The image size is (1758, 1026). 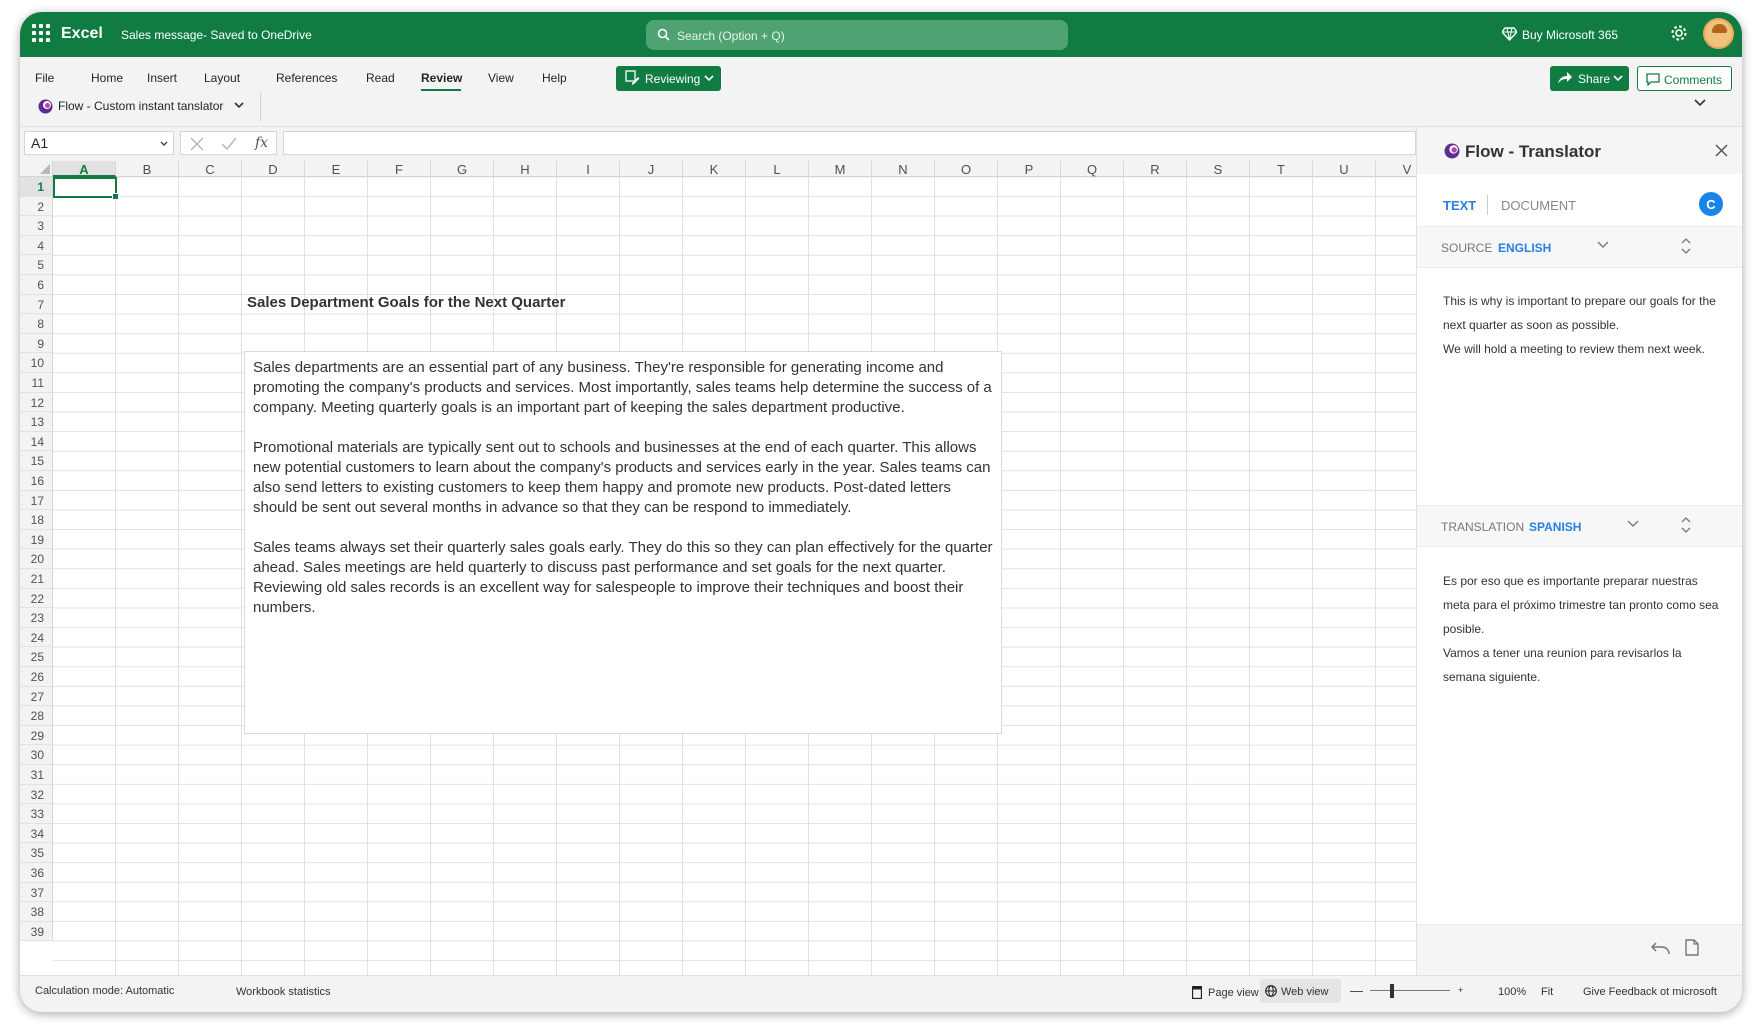 What do you see at coordinates (36, 461) in the screenshot?
I see `row-header: 15` at bounding box center [36, 461].